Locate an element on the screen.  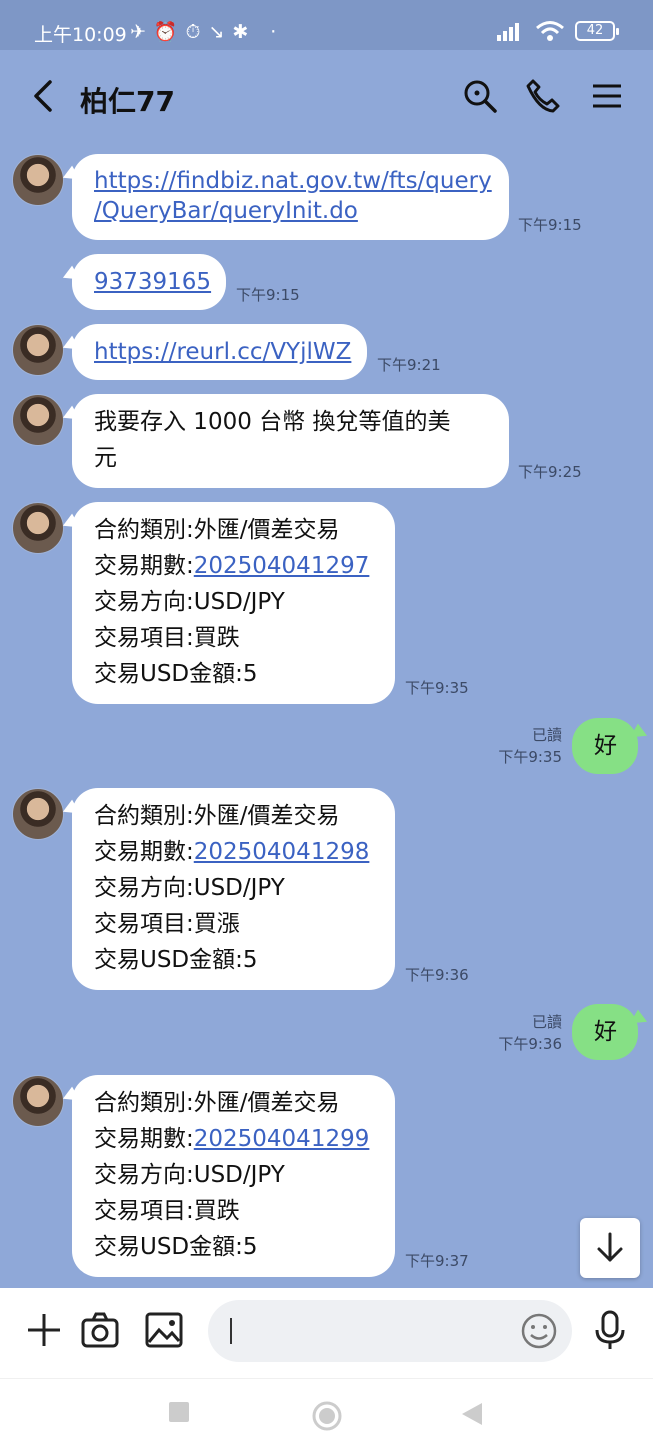
home-icon is located at coordinates (327, 1416).